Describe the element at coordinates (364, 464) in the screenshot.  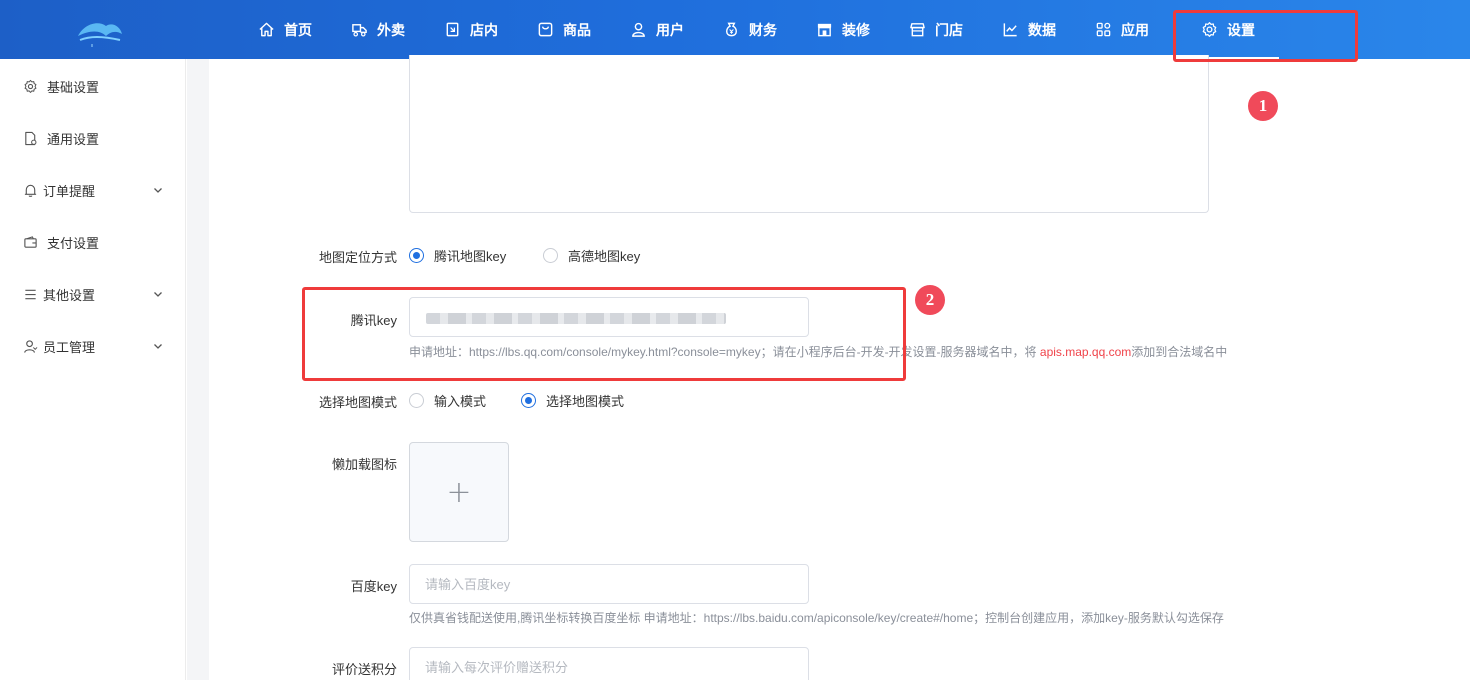
I see `lazy-icon-label: 懒加载图标` at that location.